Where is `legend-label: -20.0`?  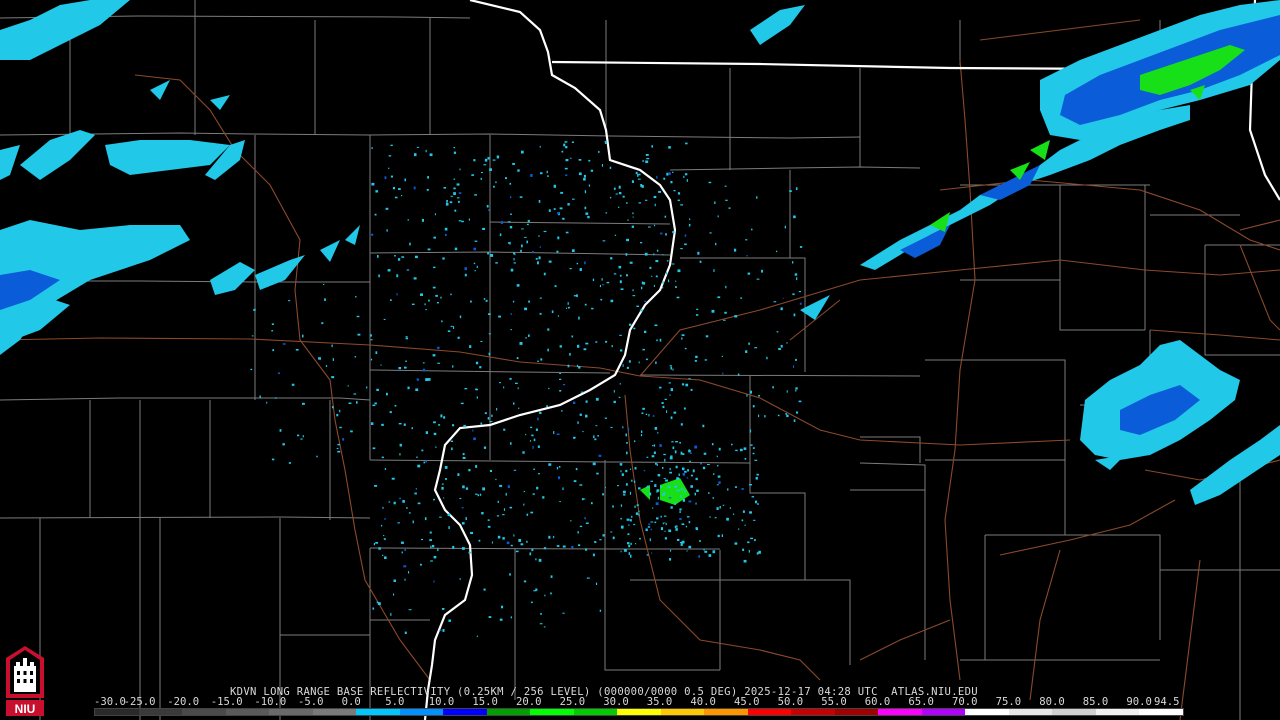 legend-label: -20.0 is located at coordinates (183, 702).